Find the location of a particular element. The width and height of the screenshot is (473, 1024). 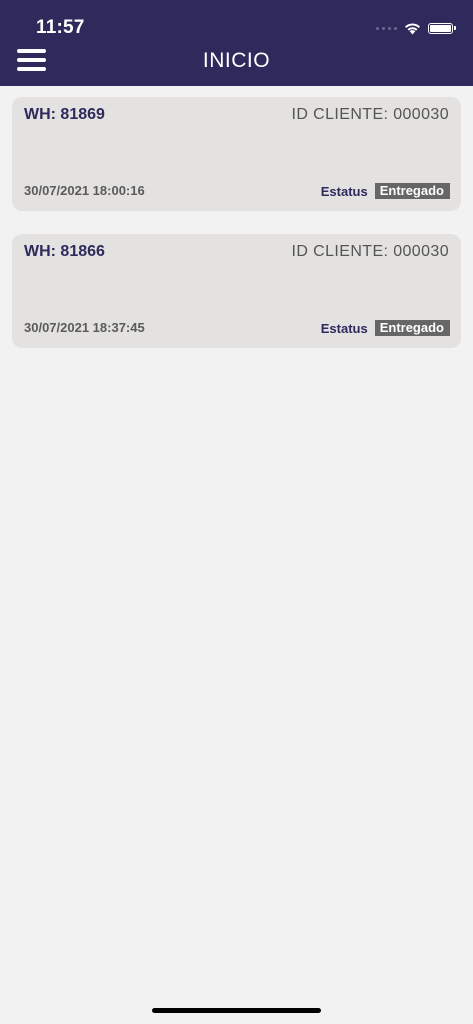

status-bar-time: 11:57 is located at coordinates (60, 27).